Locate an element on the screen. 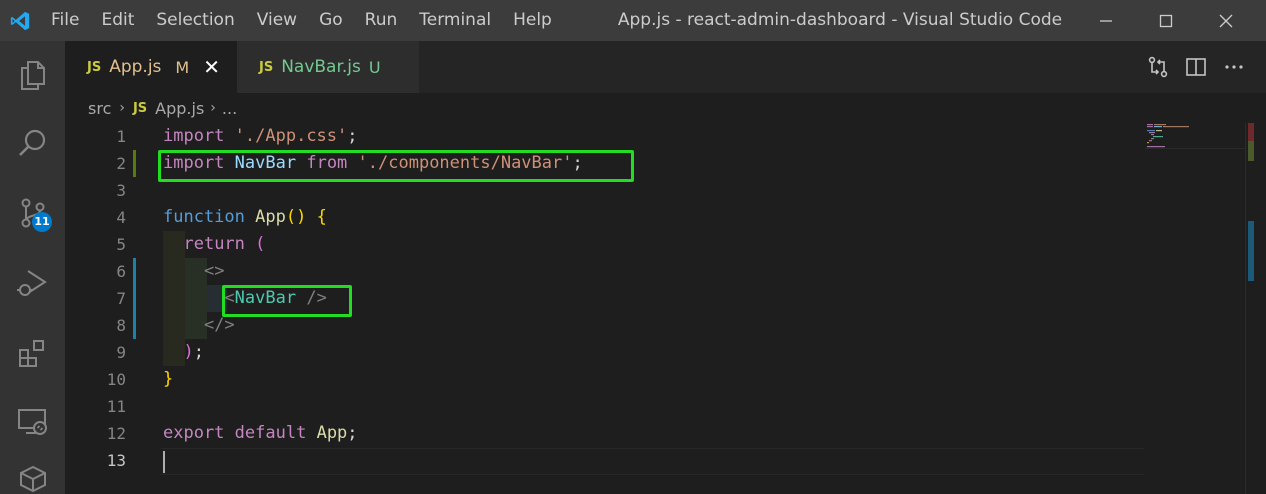 This screenshot has height=494, width=1266. tab-label: NavBar.js is located at coordinates (321, 67).